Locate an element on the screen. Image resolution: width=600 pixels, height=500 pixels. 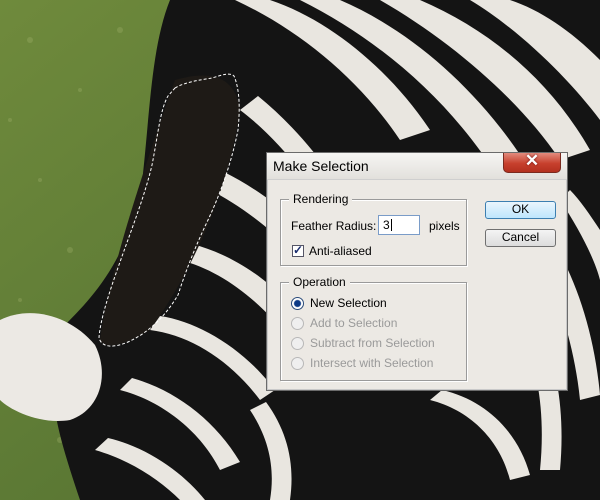
new-selection-label: New Selection is located at coordinates (348, 303).